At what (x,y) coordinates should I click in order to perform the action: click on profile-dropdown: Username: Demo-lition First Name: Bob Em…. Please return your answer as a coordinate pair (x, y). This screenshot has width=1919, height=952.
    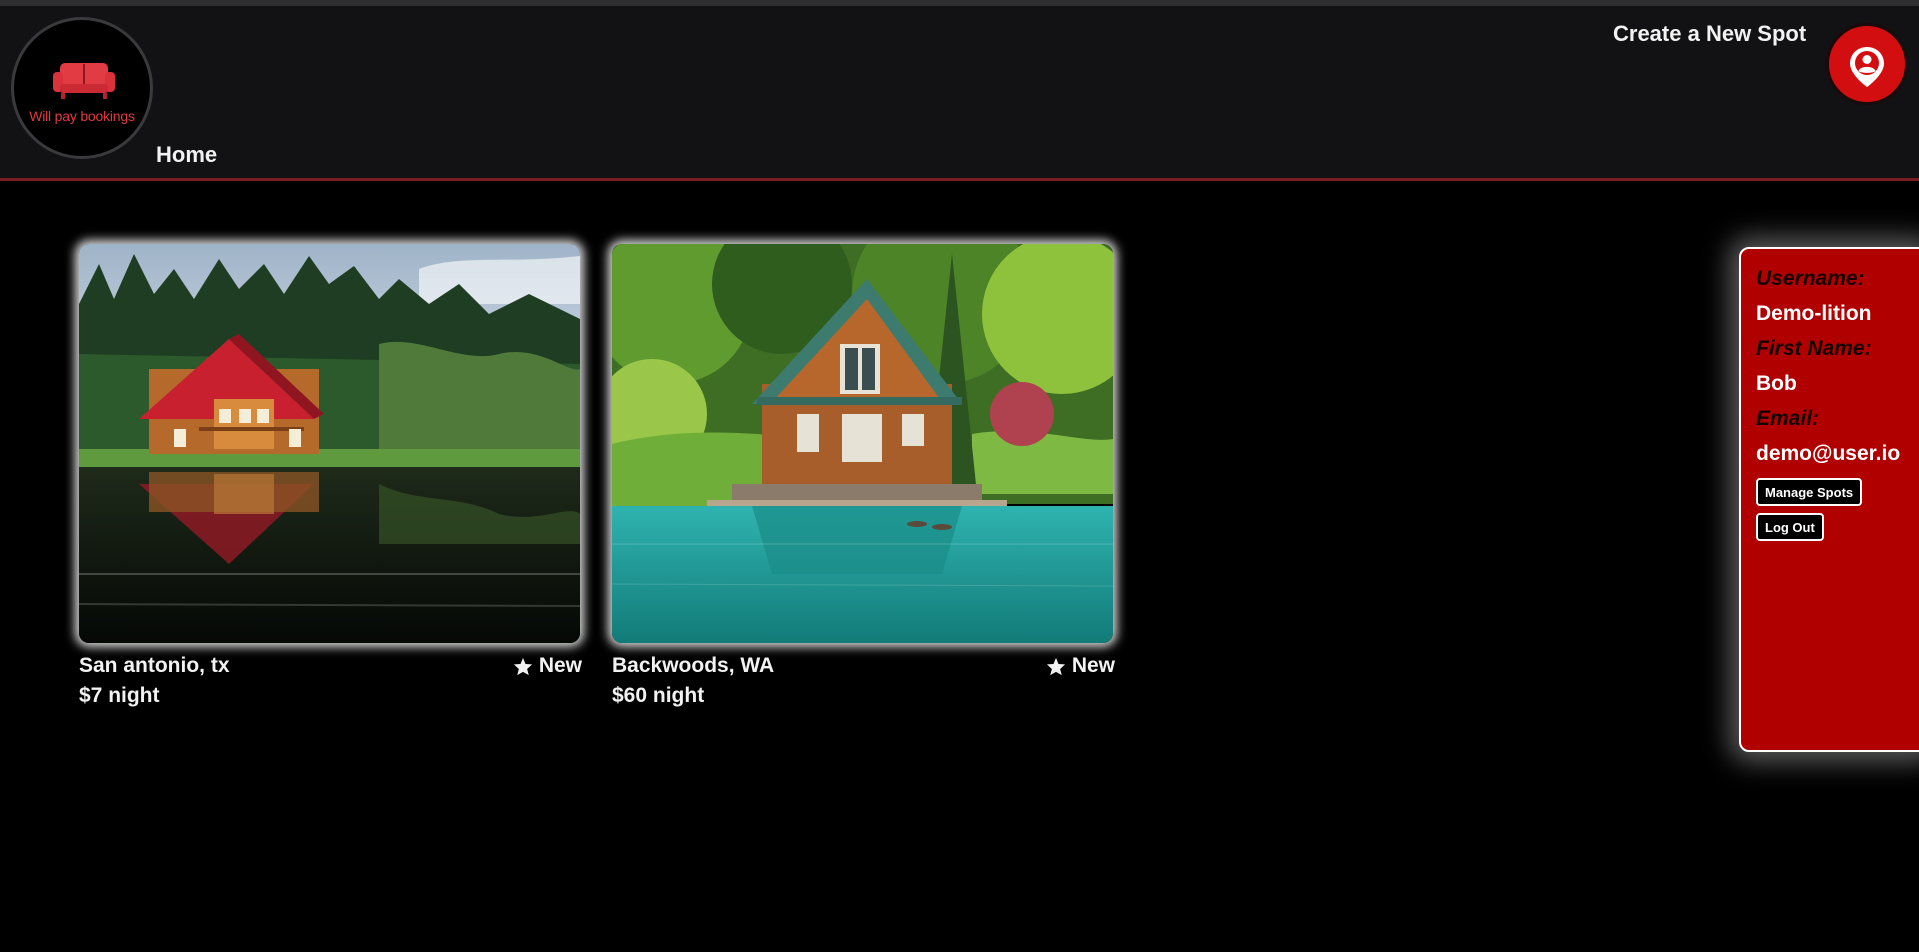
    Looking at the image, I should click on (1829, 499).